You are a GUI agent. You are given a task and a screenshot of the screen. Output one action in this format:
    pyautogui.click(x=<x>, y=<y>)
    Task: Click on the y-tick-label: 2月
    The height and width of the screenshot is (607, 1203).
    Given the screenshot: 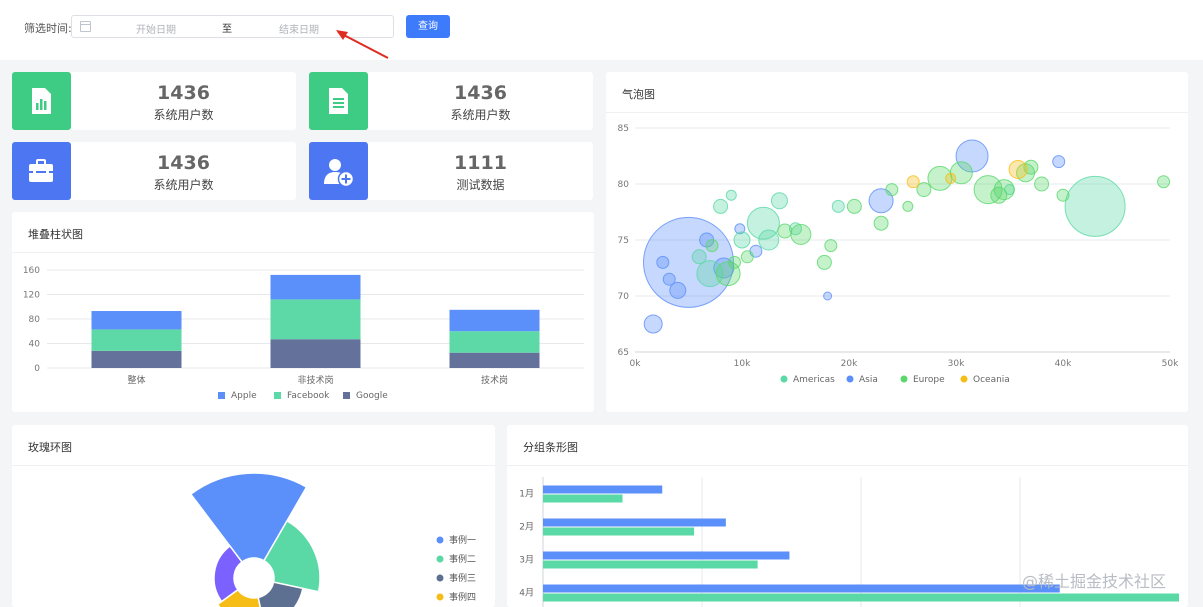 What is the action you would take?
    pyautogui.click(x=526, y=527)
    